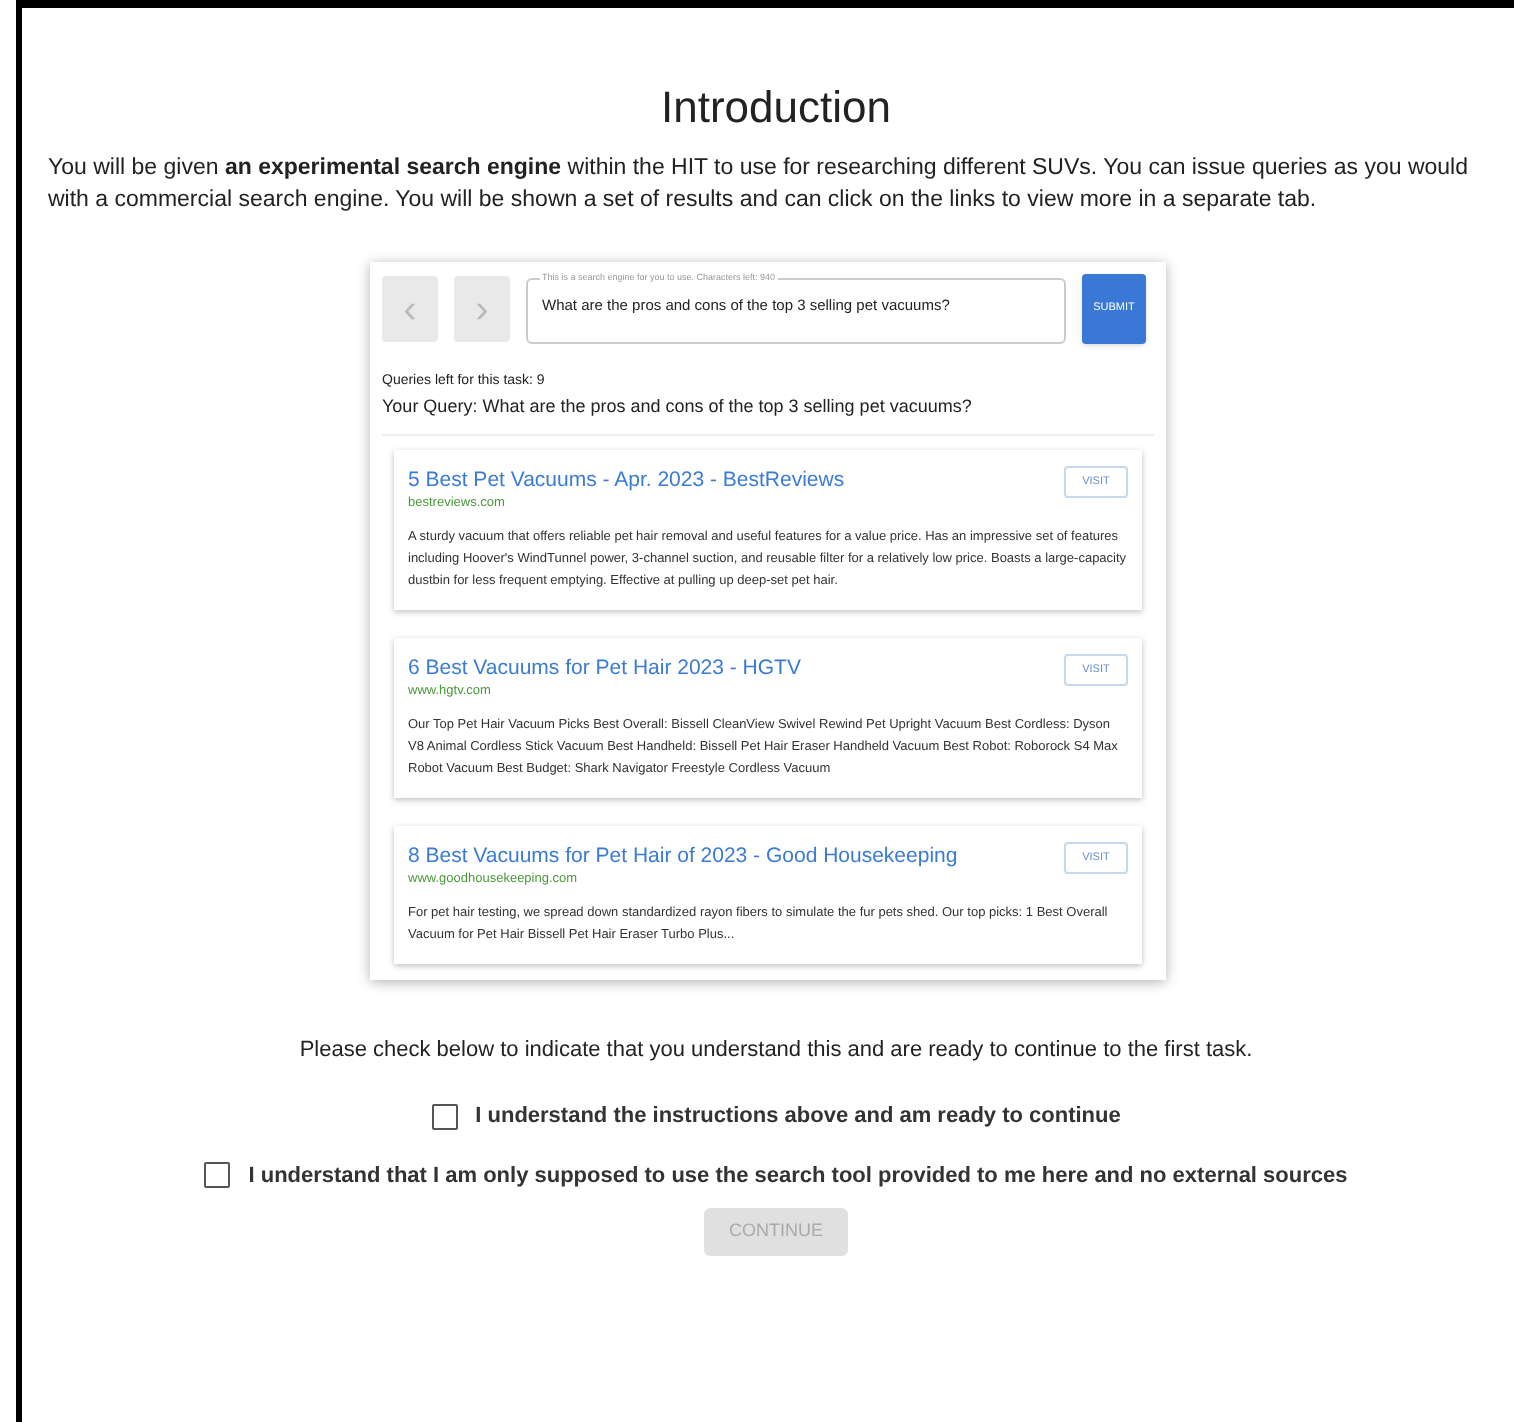 This screenshot has height=1422, width=1514. What do you see at coordinates (768, 415) in the screenshot?
I see `your-query: Your Query: What are the pros and cons of the top 3 selling pet vacuums?` at bounding box center [768, 415].